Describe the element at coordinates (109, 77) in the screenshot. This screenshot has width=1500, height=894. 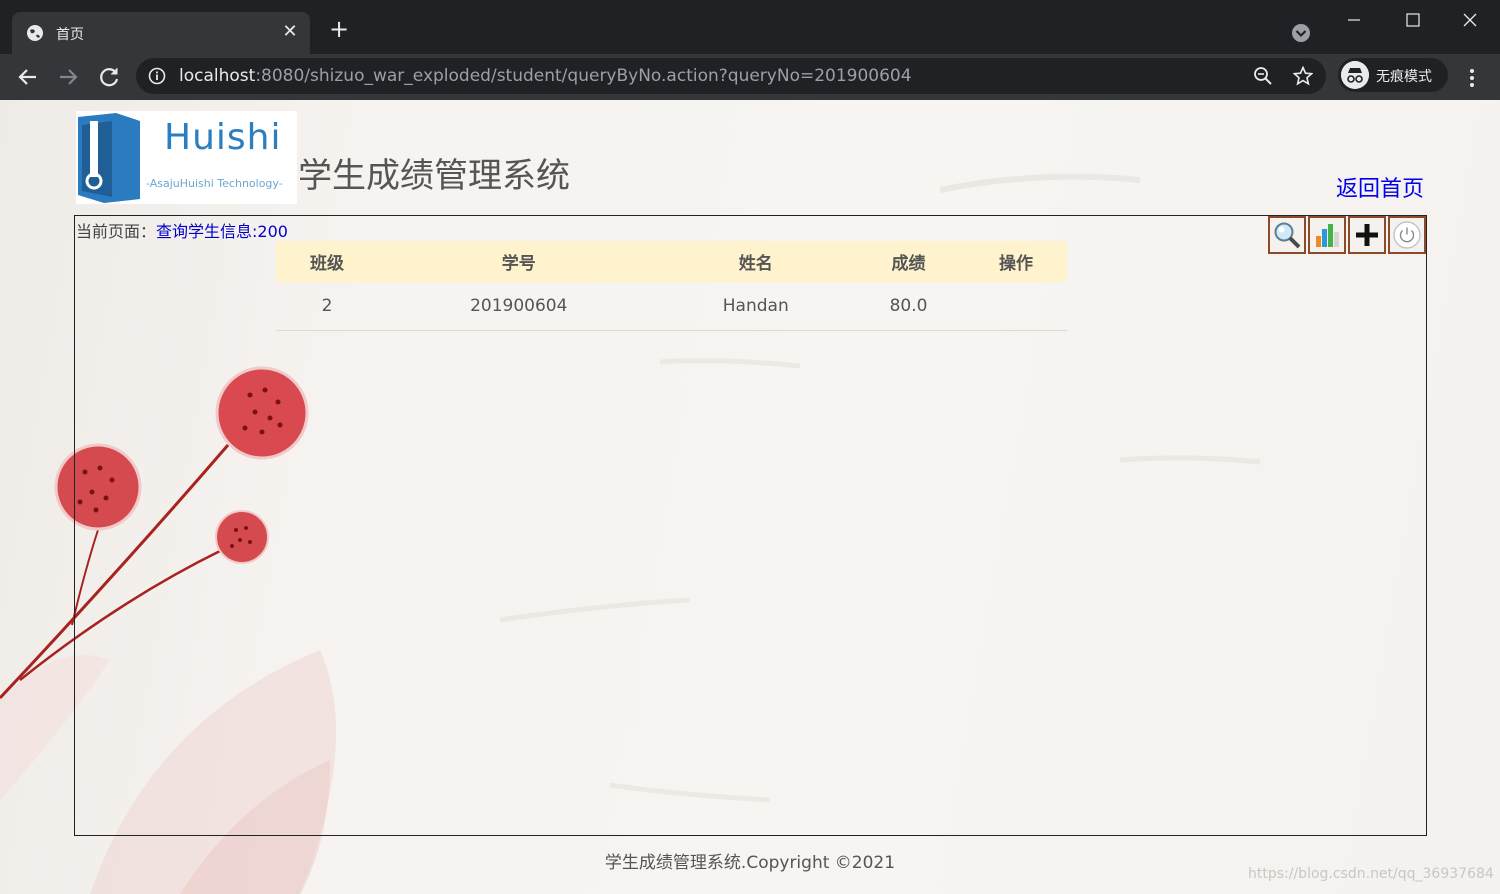
I see `reload-icon` at that location.